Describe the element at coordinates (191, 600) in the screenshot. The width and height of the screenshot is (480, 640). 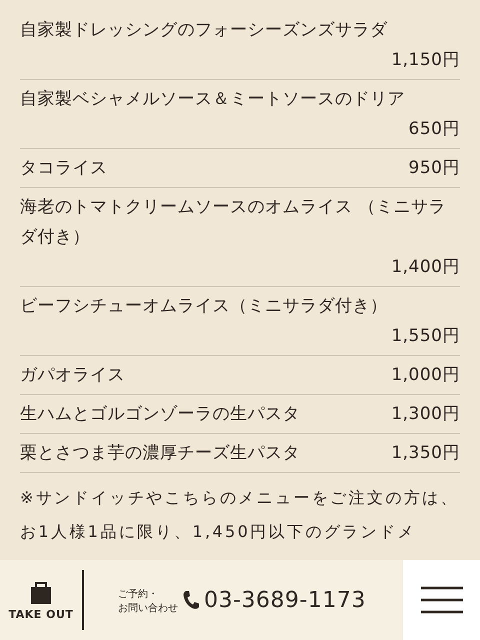
I see `phone-icon` at that location.